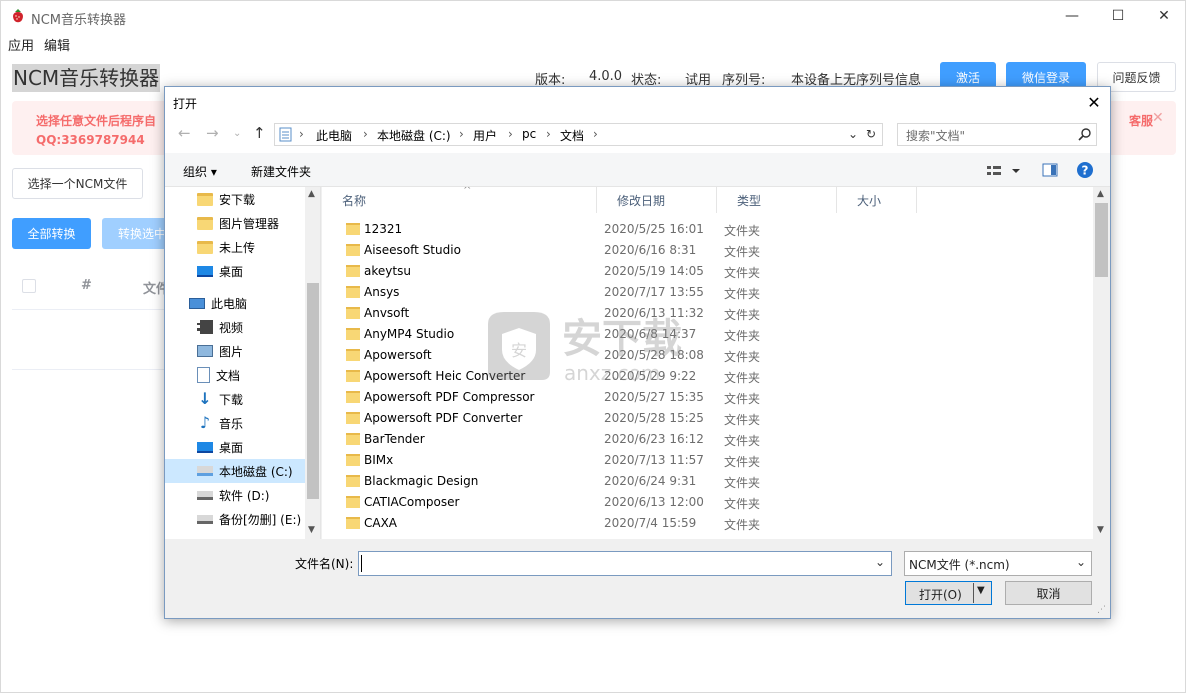  I want to click on file-row: BarTender 2020/6/23 16:12 文件夹, so click(712, 439).